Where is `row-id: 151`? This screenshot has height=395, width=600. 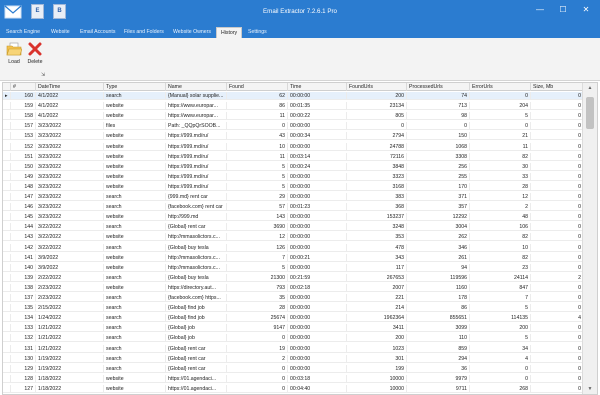
row-id: 151 is located at coordinates (23, 156).